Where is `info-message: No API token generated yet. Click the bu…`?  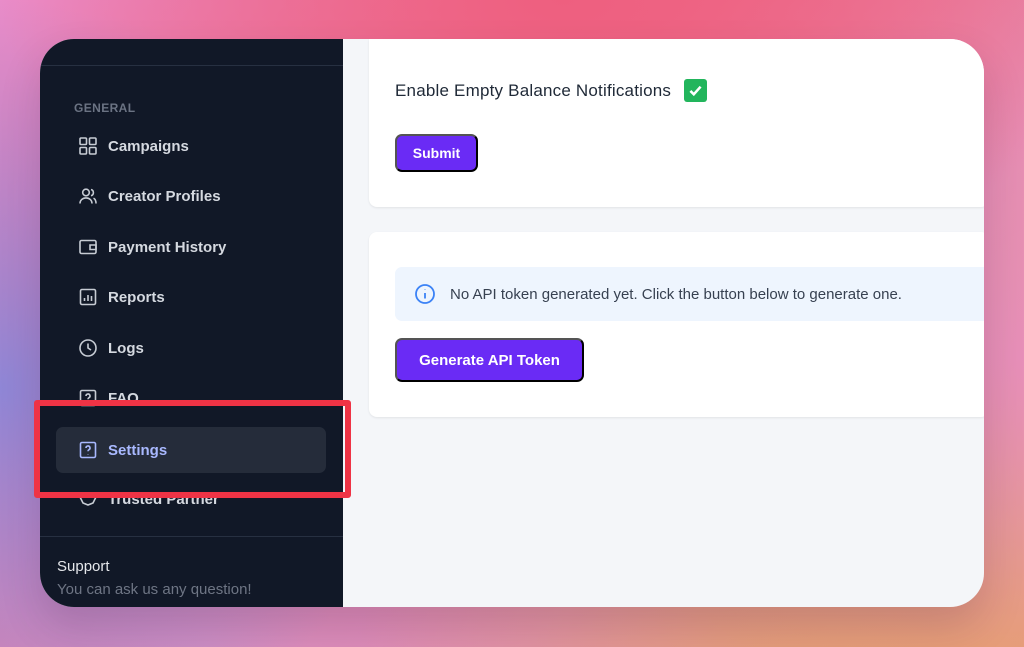
info-message: No API token generated yet. Click the bu… is located at coordinates (676, 294).